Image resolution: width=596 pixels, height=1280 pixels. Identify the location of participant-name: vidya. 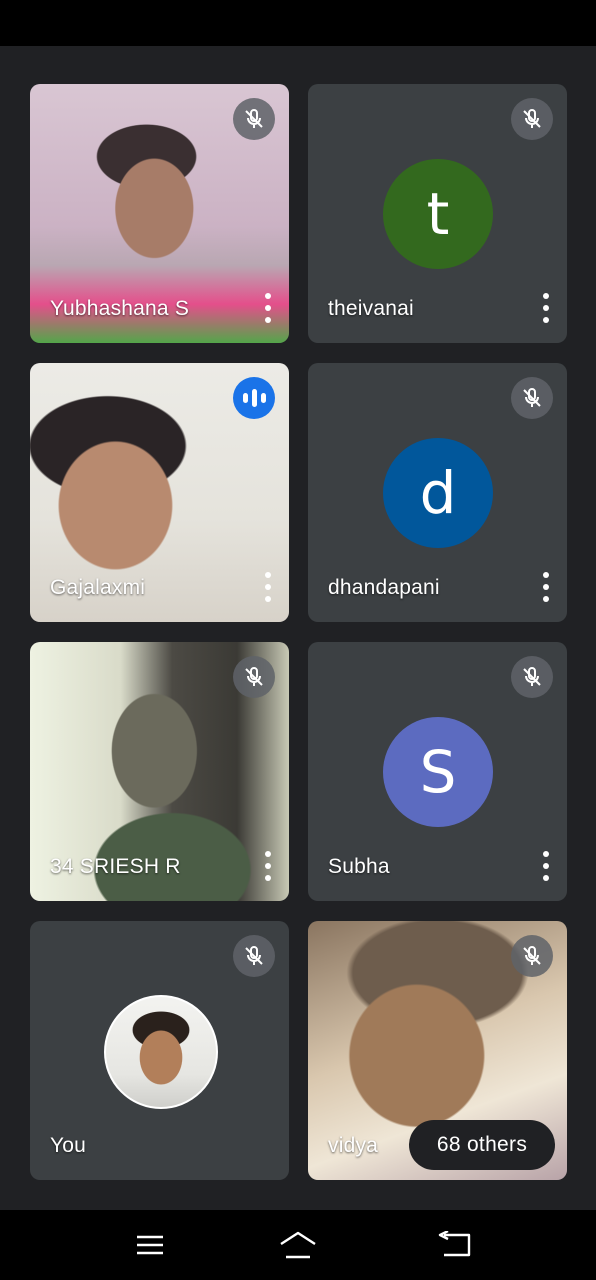
(353, 1145).